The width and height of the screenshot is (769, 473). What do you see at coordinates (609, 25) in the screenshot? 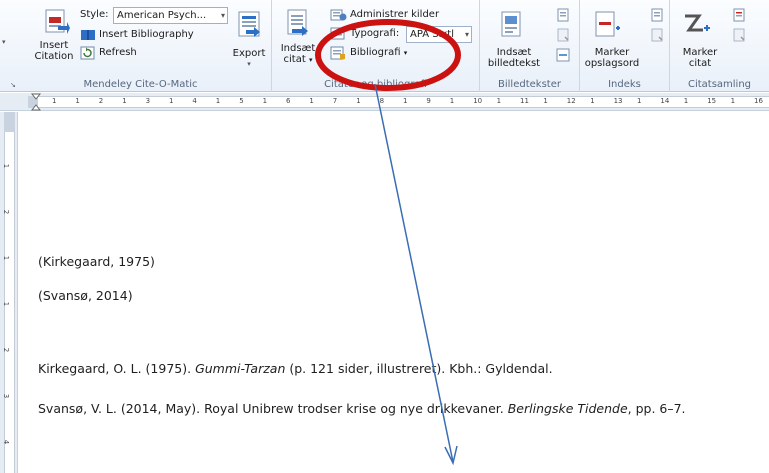
I see `mark-entry-icon` at bounding box center [609, 25].